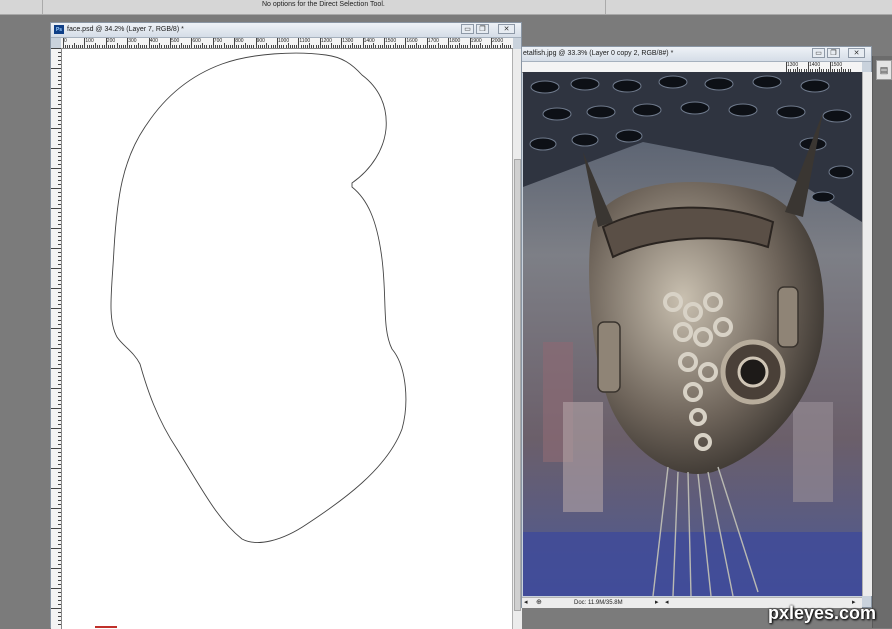 The image size is (892, 629). What do you see at coordinates (56, 338) in the screenshot?
I see `vertical-ruler` at bounding box center [56, 338].